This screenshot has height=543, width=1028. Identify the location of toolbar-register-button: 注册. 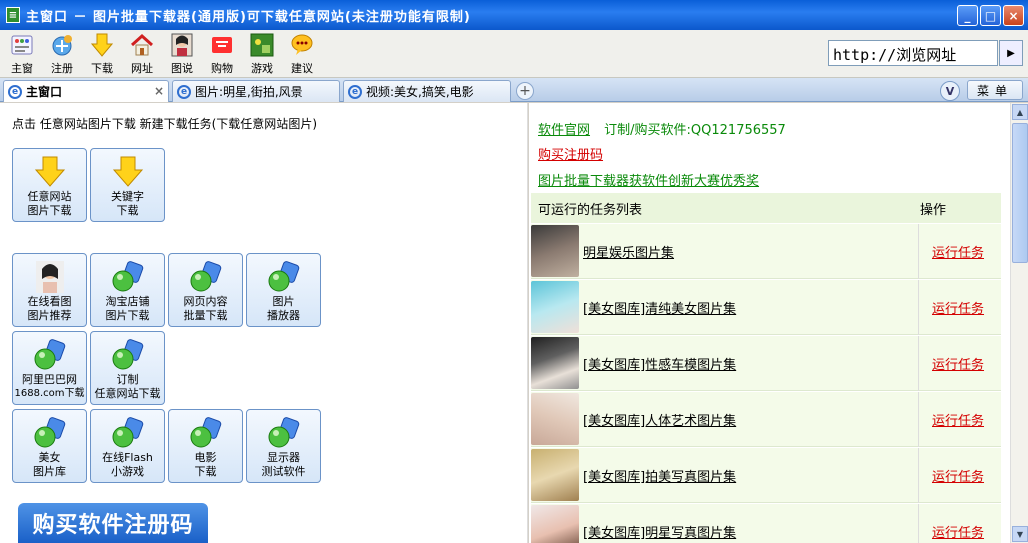
(62, 55).